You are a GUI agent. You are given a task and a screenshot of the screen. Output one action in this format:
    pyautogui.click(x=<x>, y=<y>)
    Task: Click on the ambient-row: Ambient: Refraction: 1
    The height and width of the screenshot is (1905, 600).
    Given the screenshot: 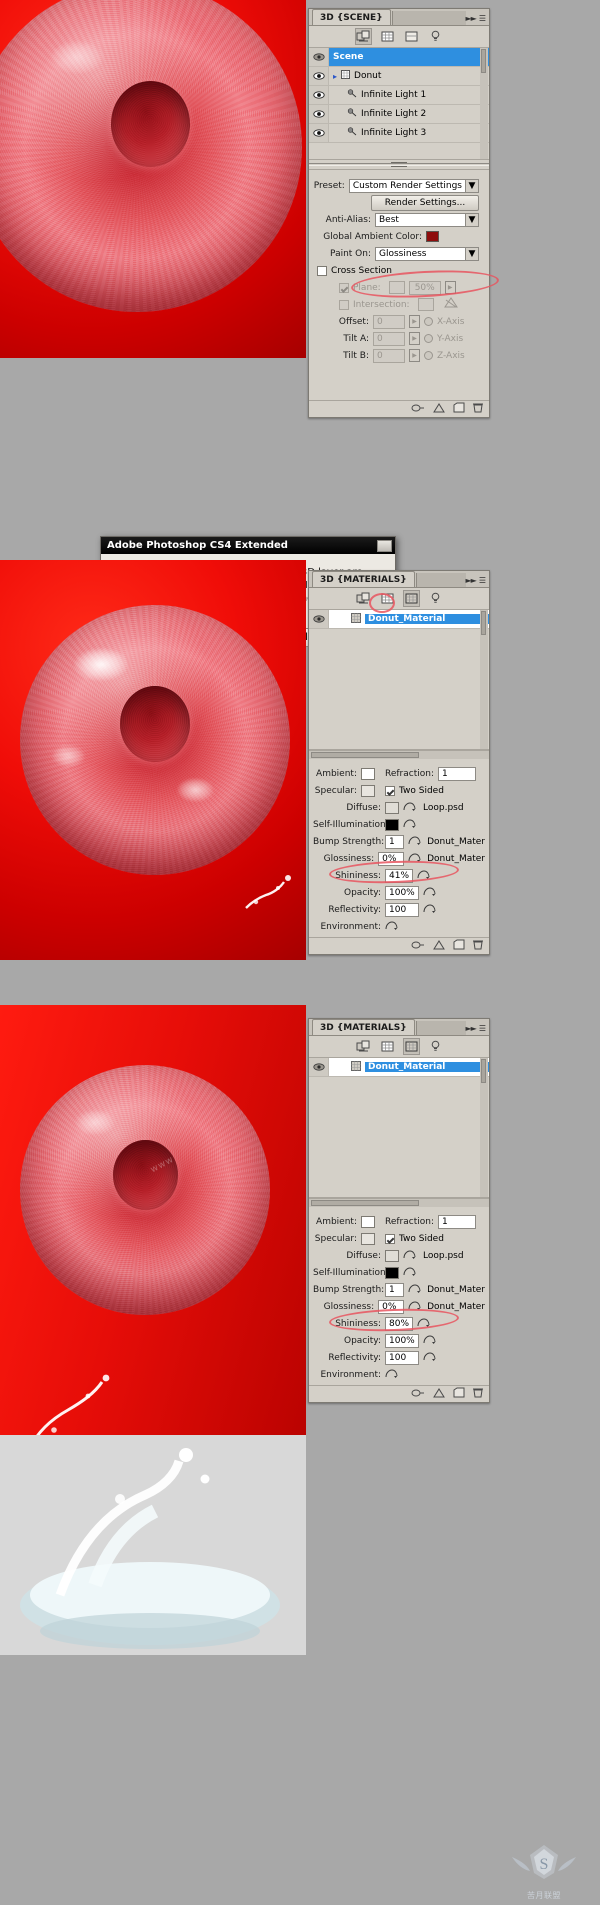 What is the action you would take?
    pyautogui.click(x=399, y=773)
    